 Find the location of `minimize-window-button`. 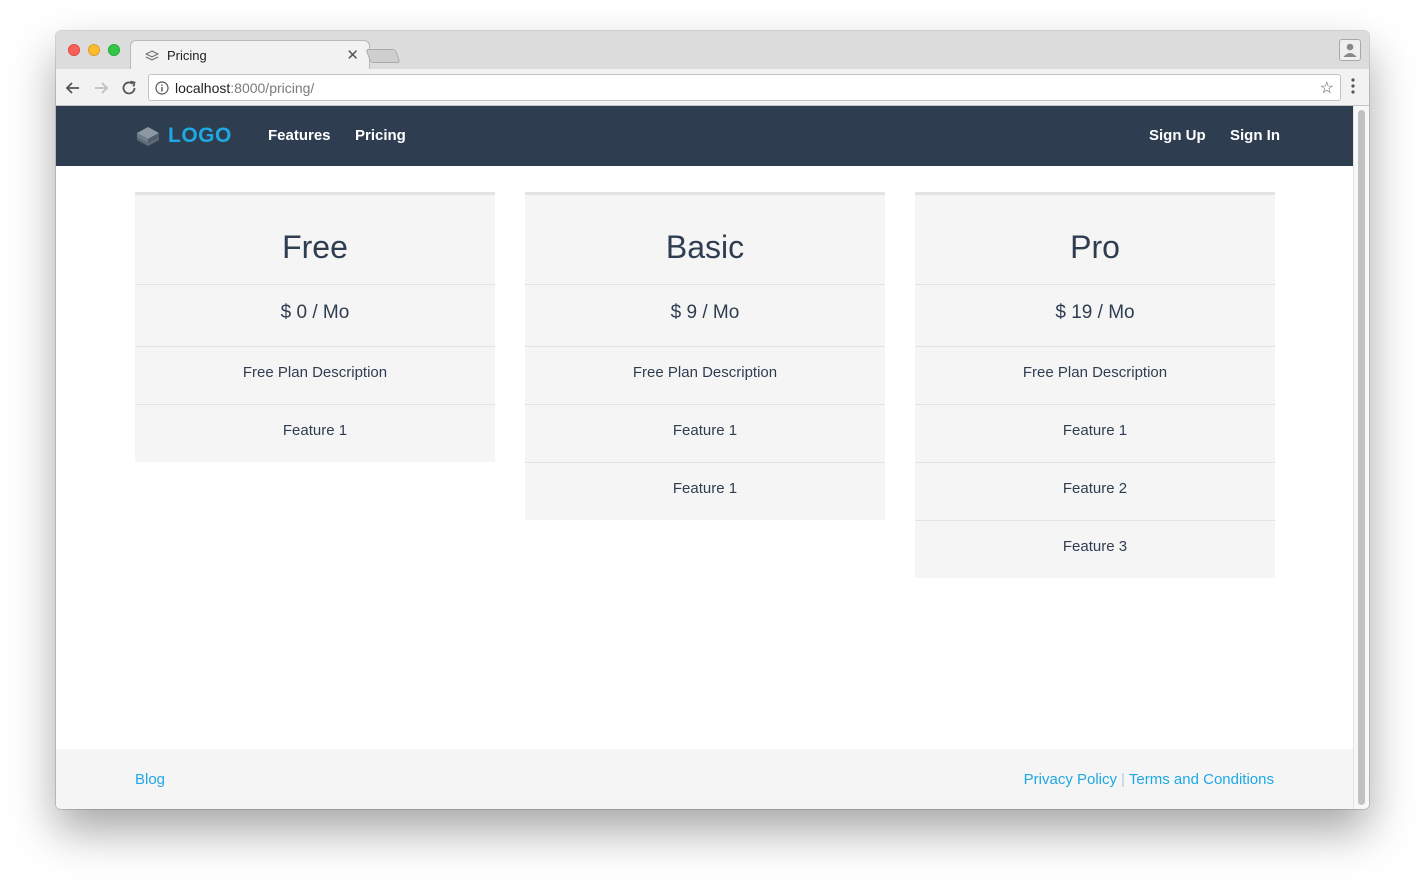

minimize-window-button is located at coordinates (94, 50).